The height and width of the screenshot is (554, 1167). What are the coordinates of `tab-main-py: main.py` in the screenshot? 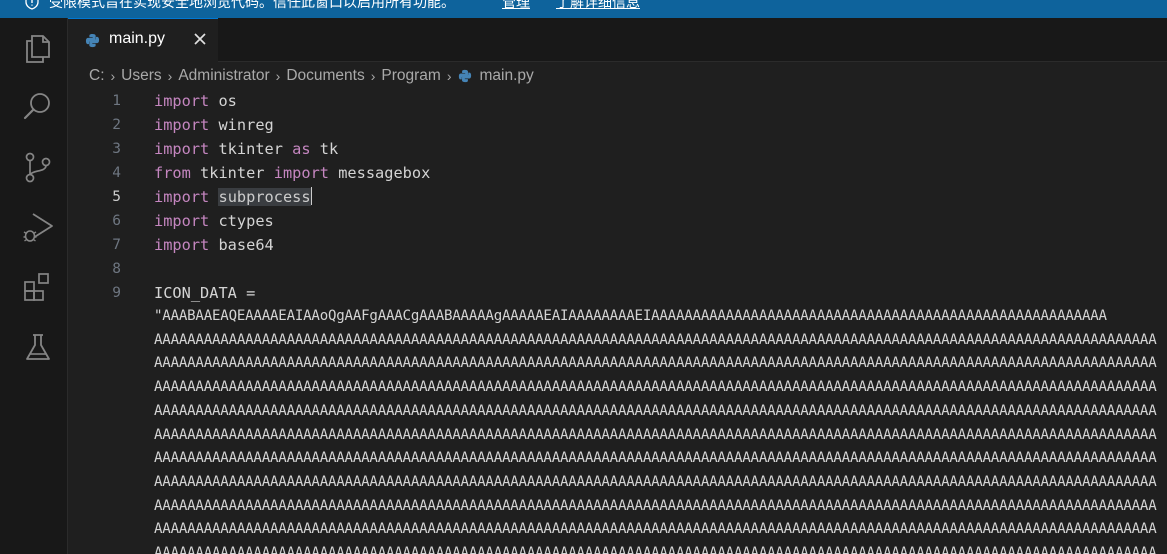 It's located at (143, 40).